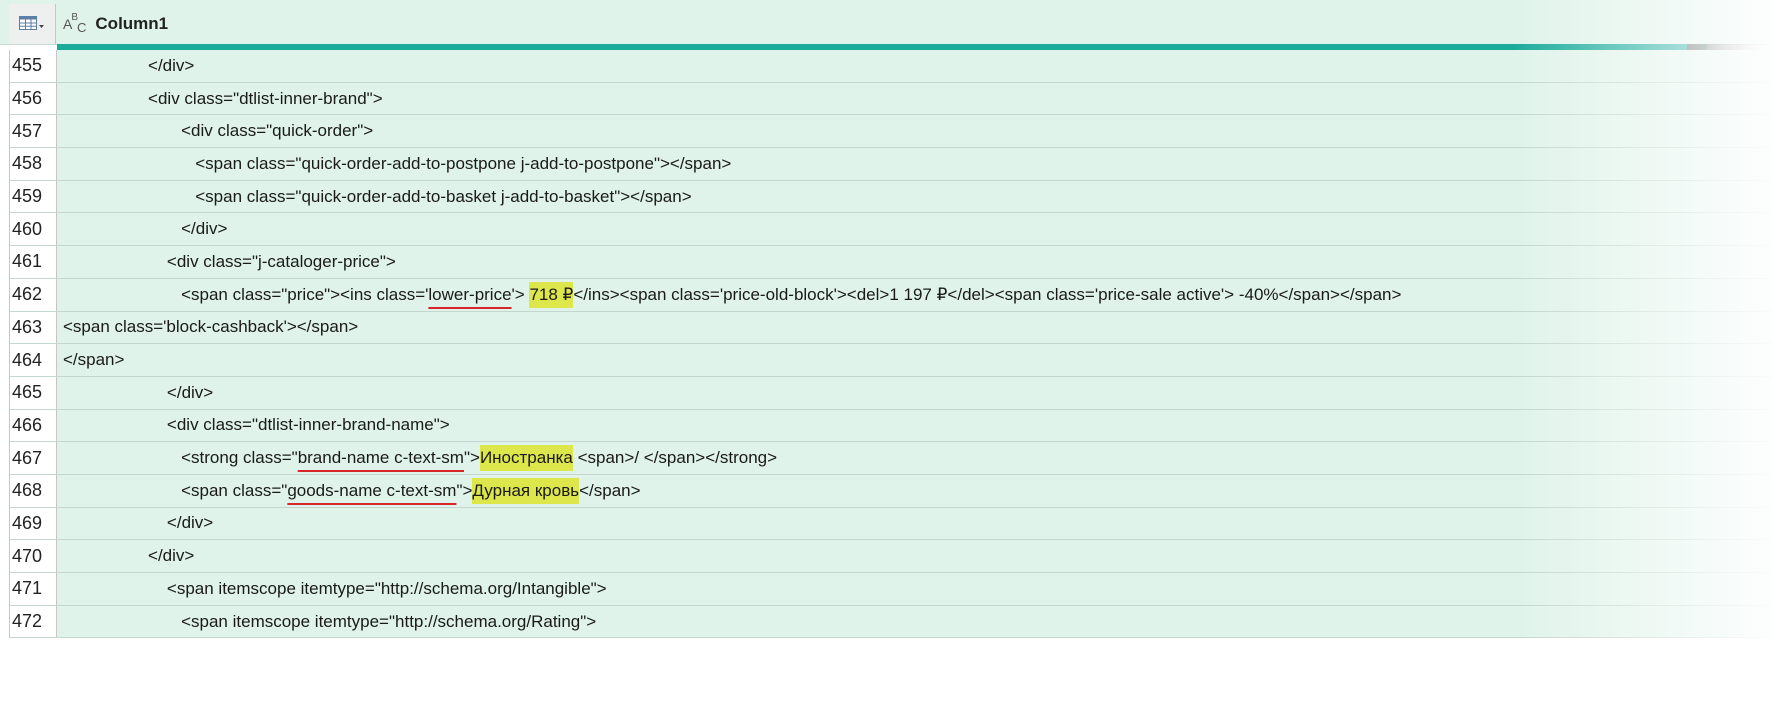 This screenshot has width=1772, height=719. I want to click on cell-text: </span>, so click(94, 360).